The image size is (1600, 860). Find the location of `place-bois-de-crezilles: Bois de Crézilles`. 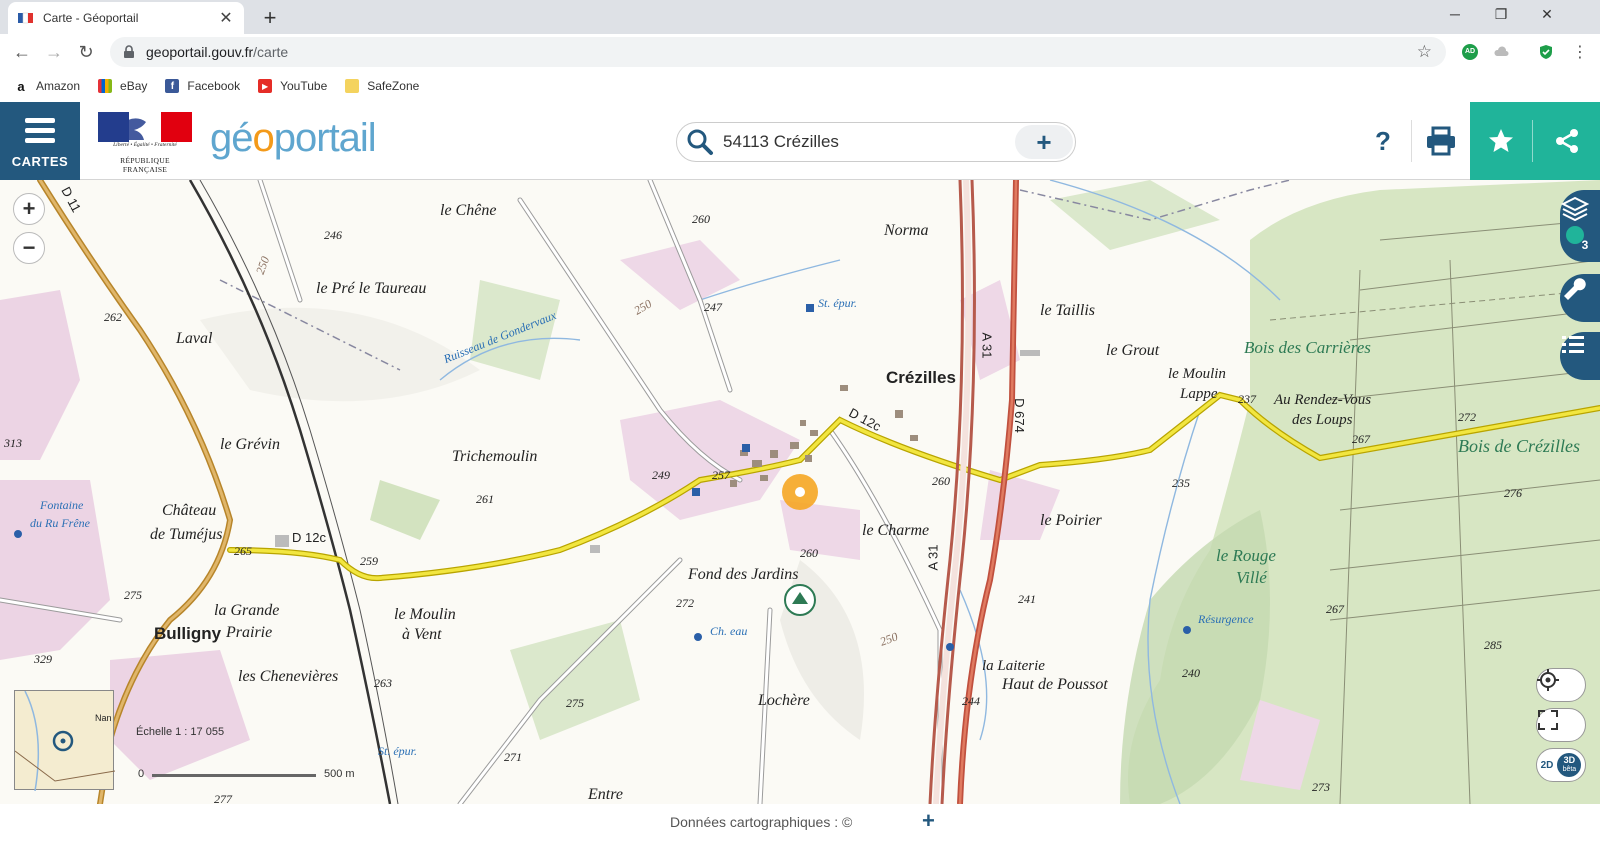

place-bois-de-crezilles: Bois de Crézilles is located at coordinates (1519, 446).